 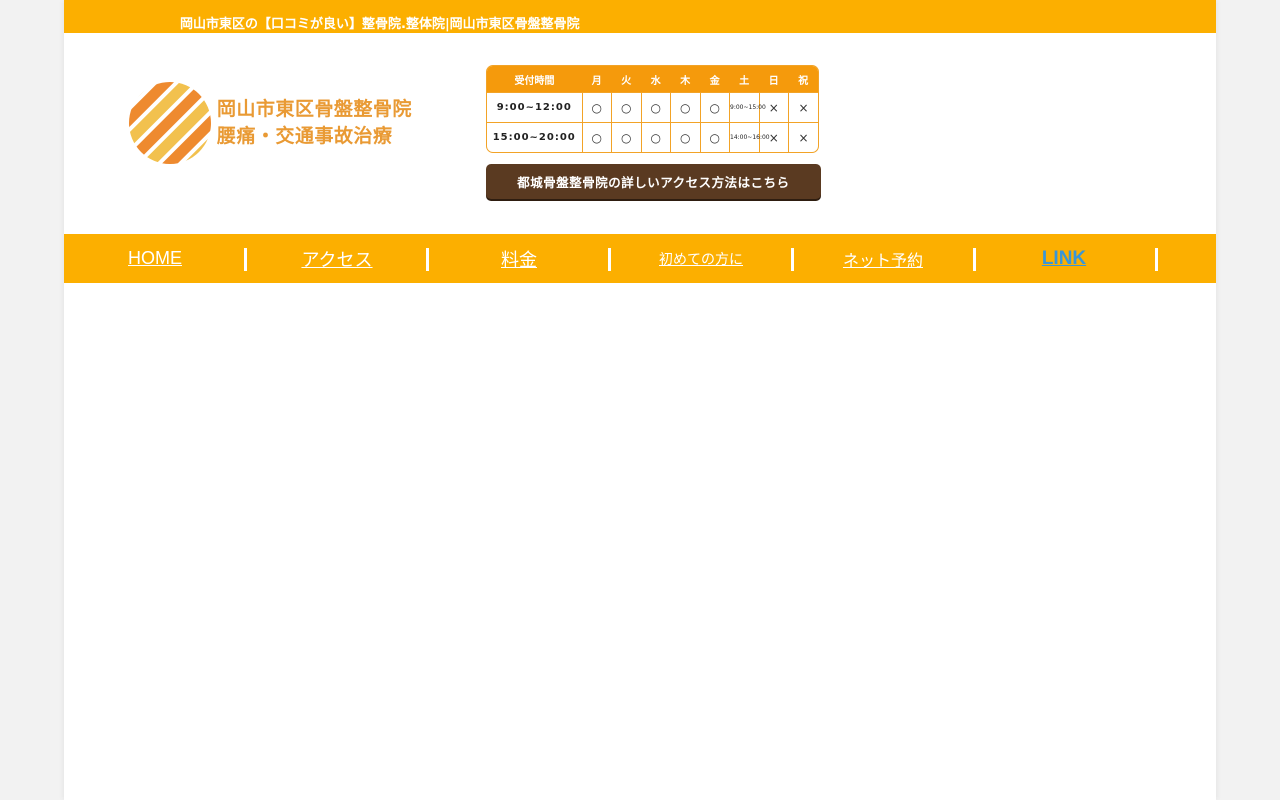 I want to click on hours-header-cell: 水, so click(x=656, y=79).